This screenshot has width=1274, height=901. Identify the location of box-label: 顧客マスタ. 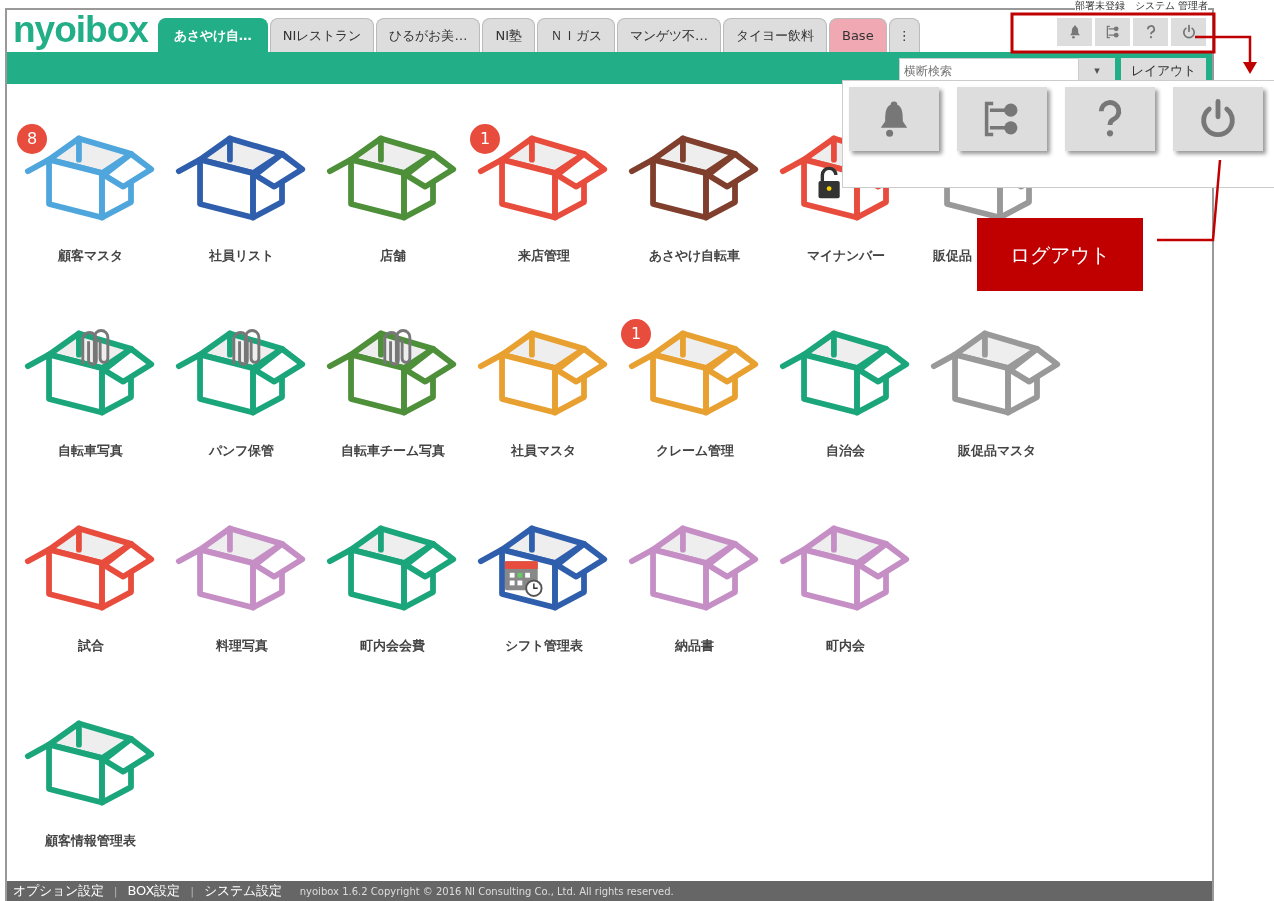
(90, 256).